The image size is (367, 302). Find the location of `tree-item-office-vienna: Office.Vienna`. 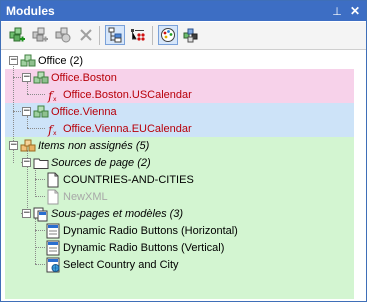

tree-item-office-vienna: Office.Vienna is located at coordinates (75, 111).